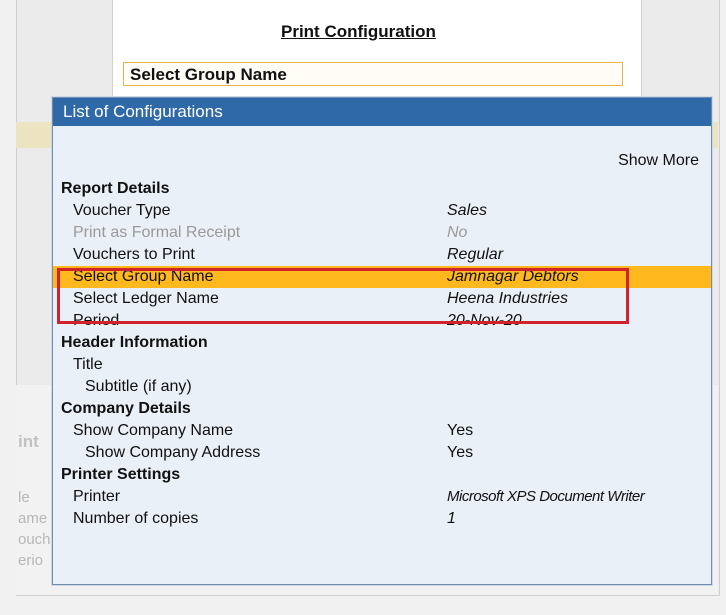 The height and width of the screenshot is (615, 726). Describe the element at coordinates (658, 161) in the screenshot. I see `show-more-button: Show More` at that location.